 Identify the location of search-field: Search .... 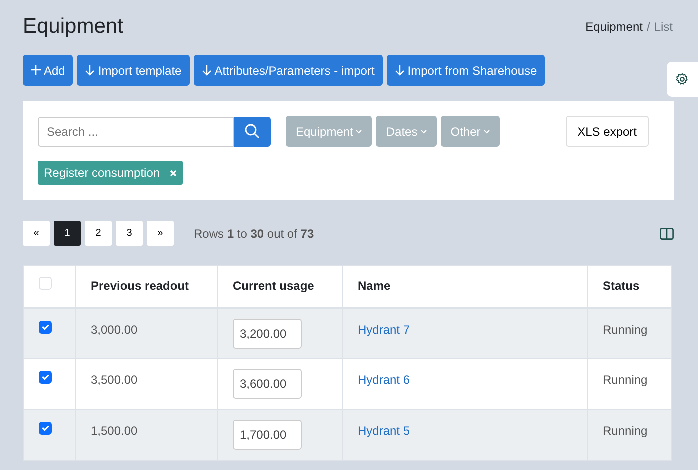
(136, 131).